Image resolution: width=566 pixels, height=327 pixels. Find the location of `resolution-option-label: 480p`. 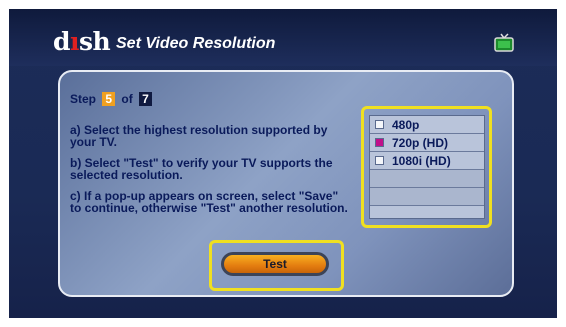

resolution-option-label: 480p is located at coordinates (406, 125).